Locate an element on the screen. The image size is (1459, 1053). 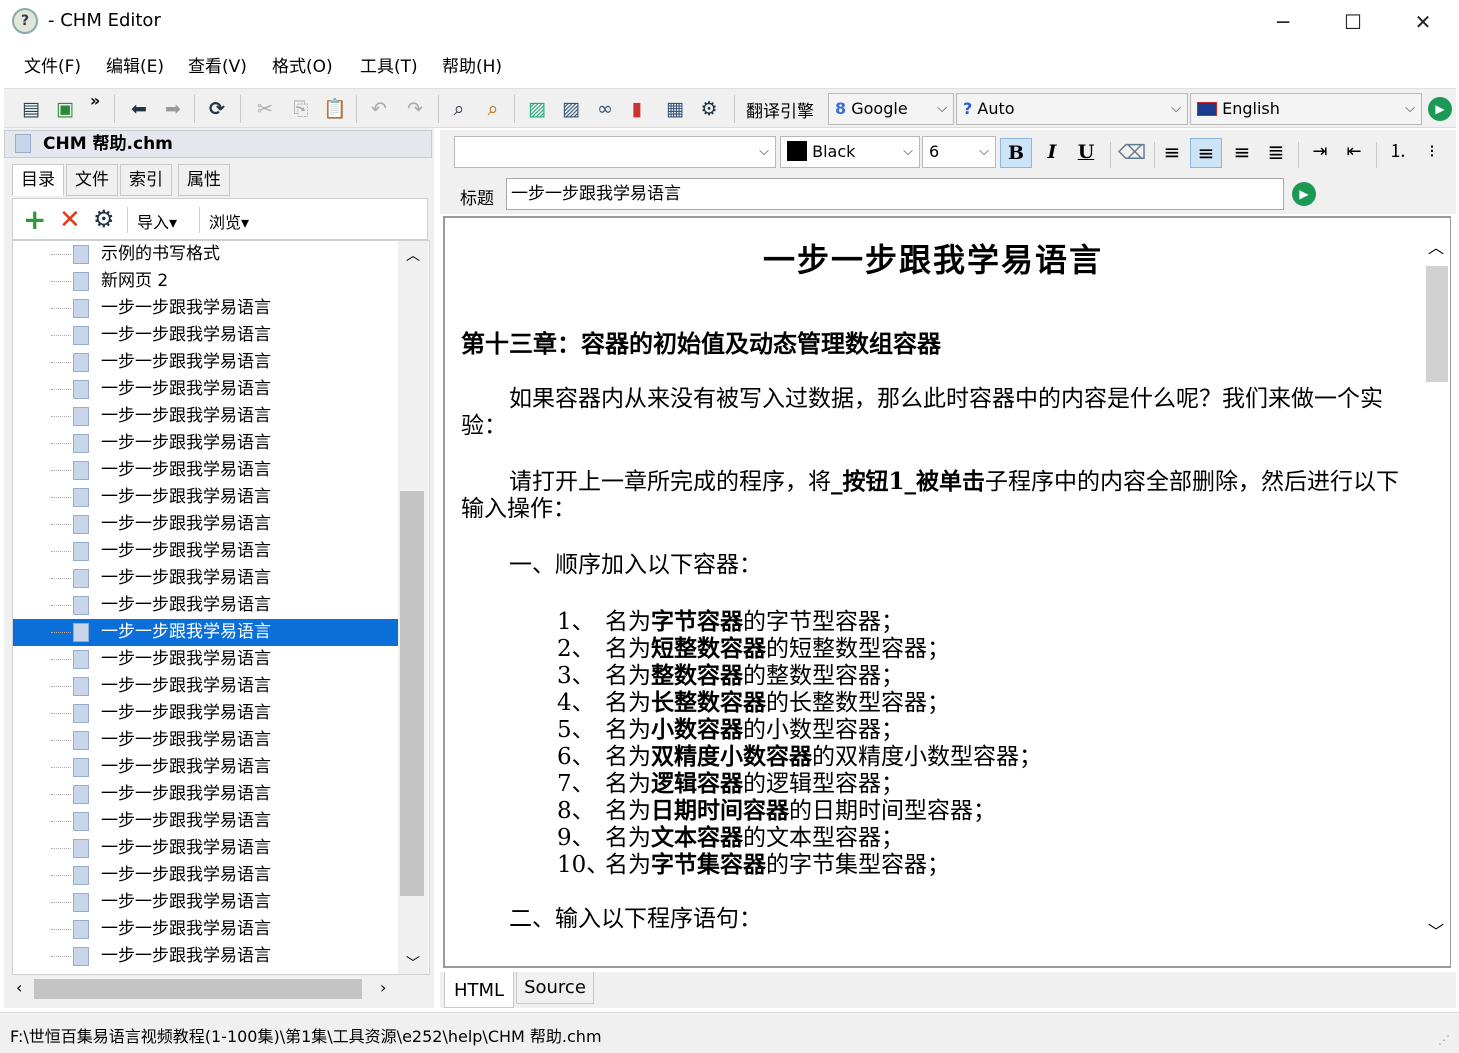
minimize-button: ─ is located at coordinates (1283, 22).